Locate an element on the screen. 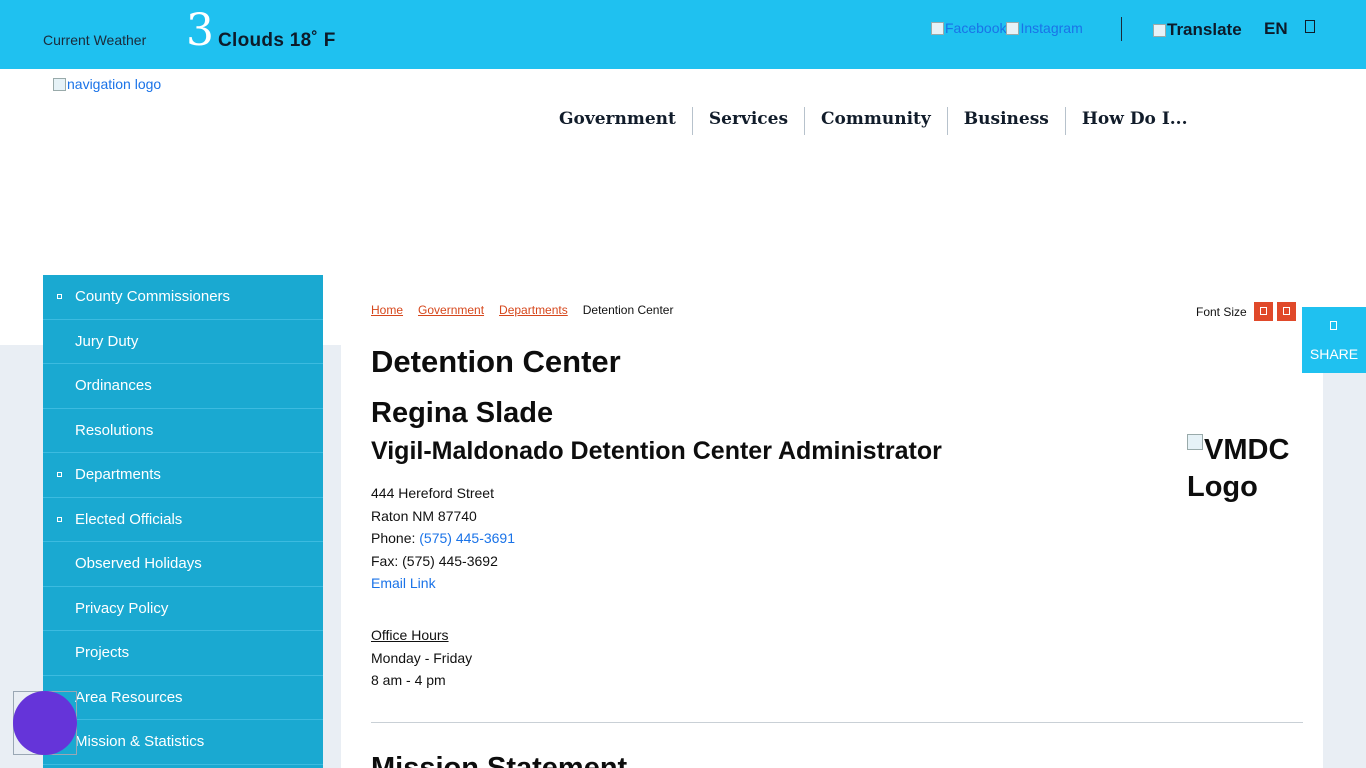  nav-business: Business is located at coordinates (1007, 121).